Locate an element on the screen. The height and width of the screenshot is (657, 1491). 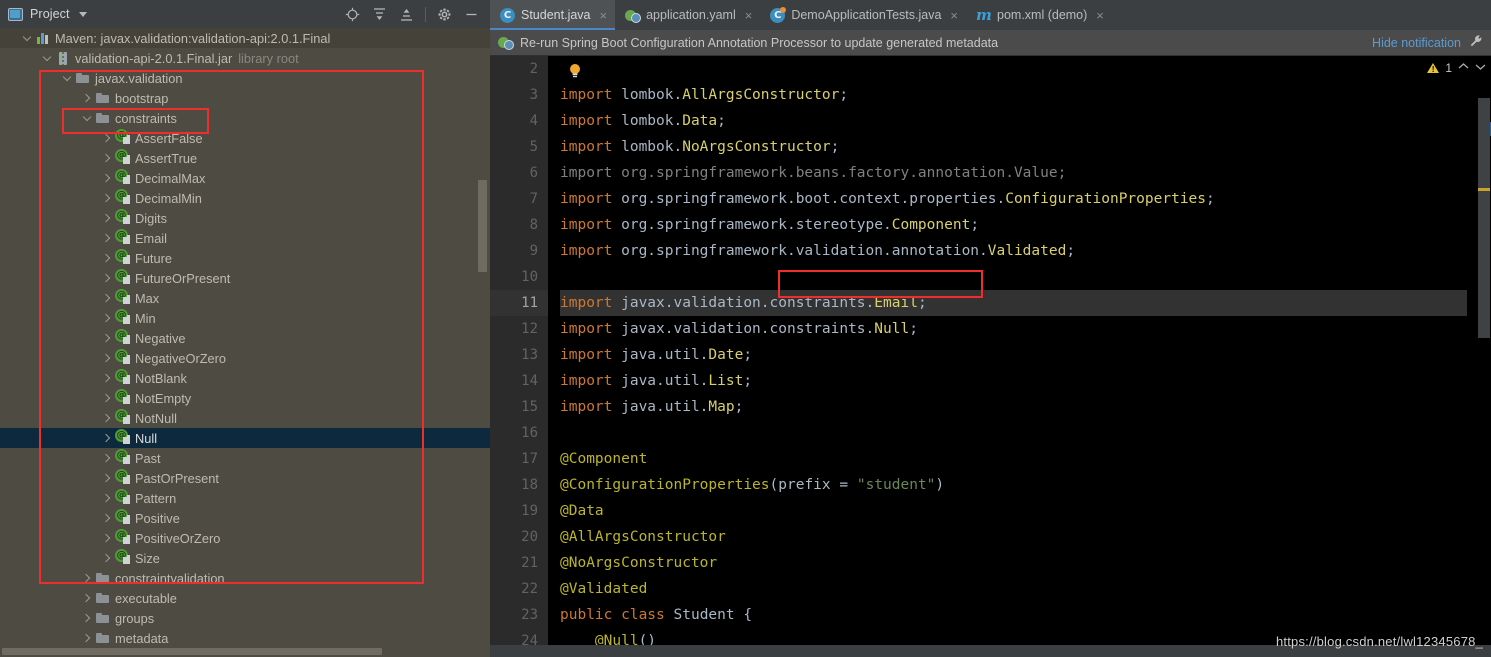
editor-tab: Student.java × is located at coordinates (553, 15).